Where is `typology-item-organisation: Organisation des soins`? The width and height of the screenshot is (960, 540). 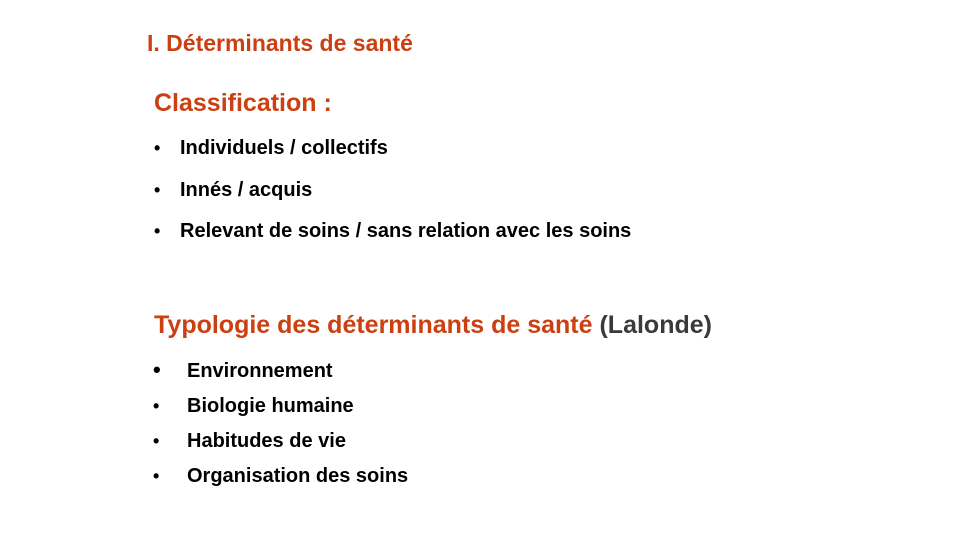 typology-item-organisation: Organisation des soins is located at coordinates (298, 476).